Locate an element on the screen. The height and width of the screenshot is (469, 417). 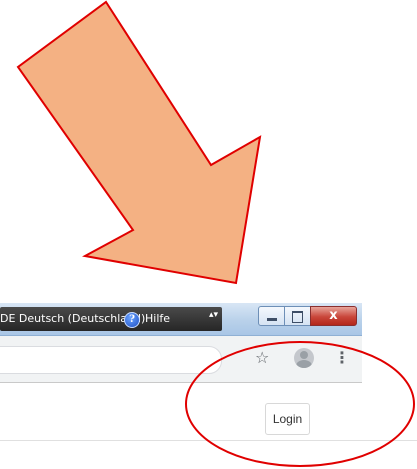
browser-menu-icon: ⋮ is located at coordinates (342, 358).